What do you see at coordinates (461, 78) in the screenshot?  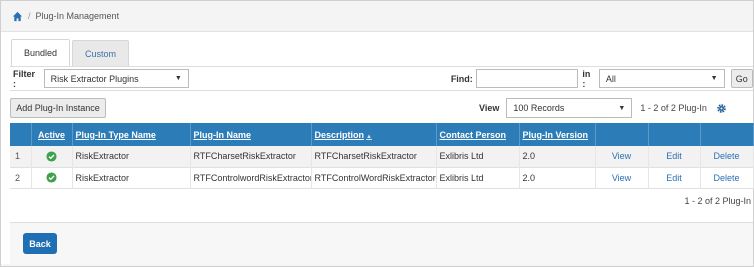 I see `find-label: Find:` at bounding box center [461, 78].